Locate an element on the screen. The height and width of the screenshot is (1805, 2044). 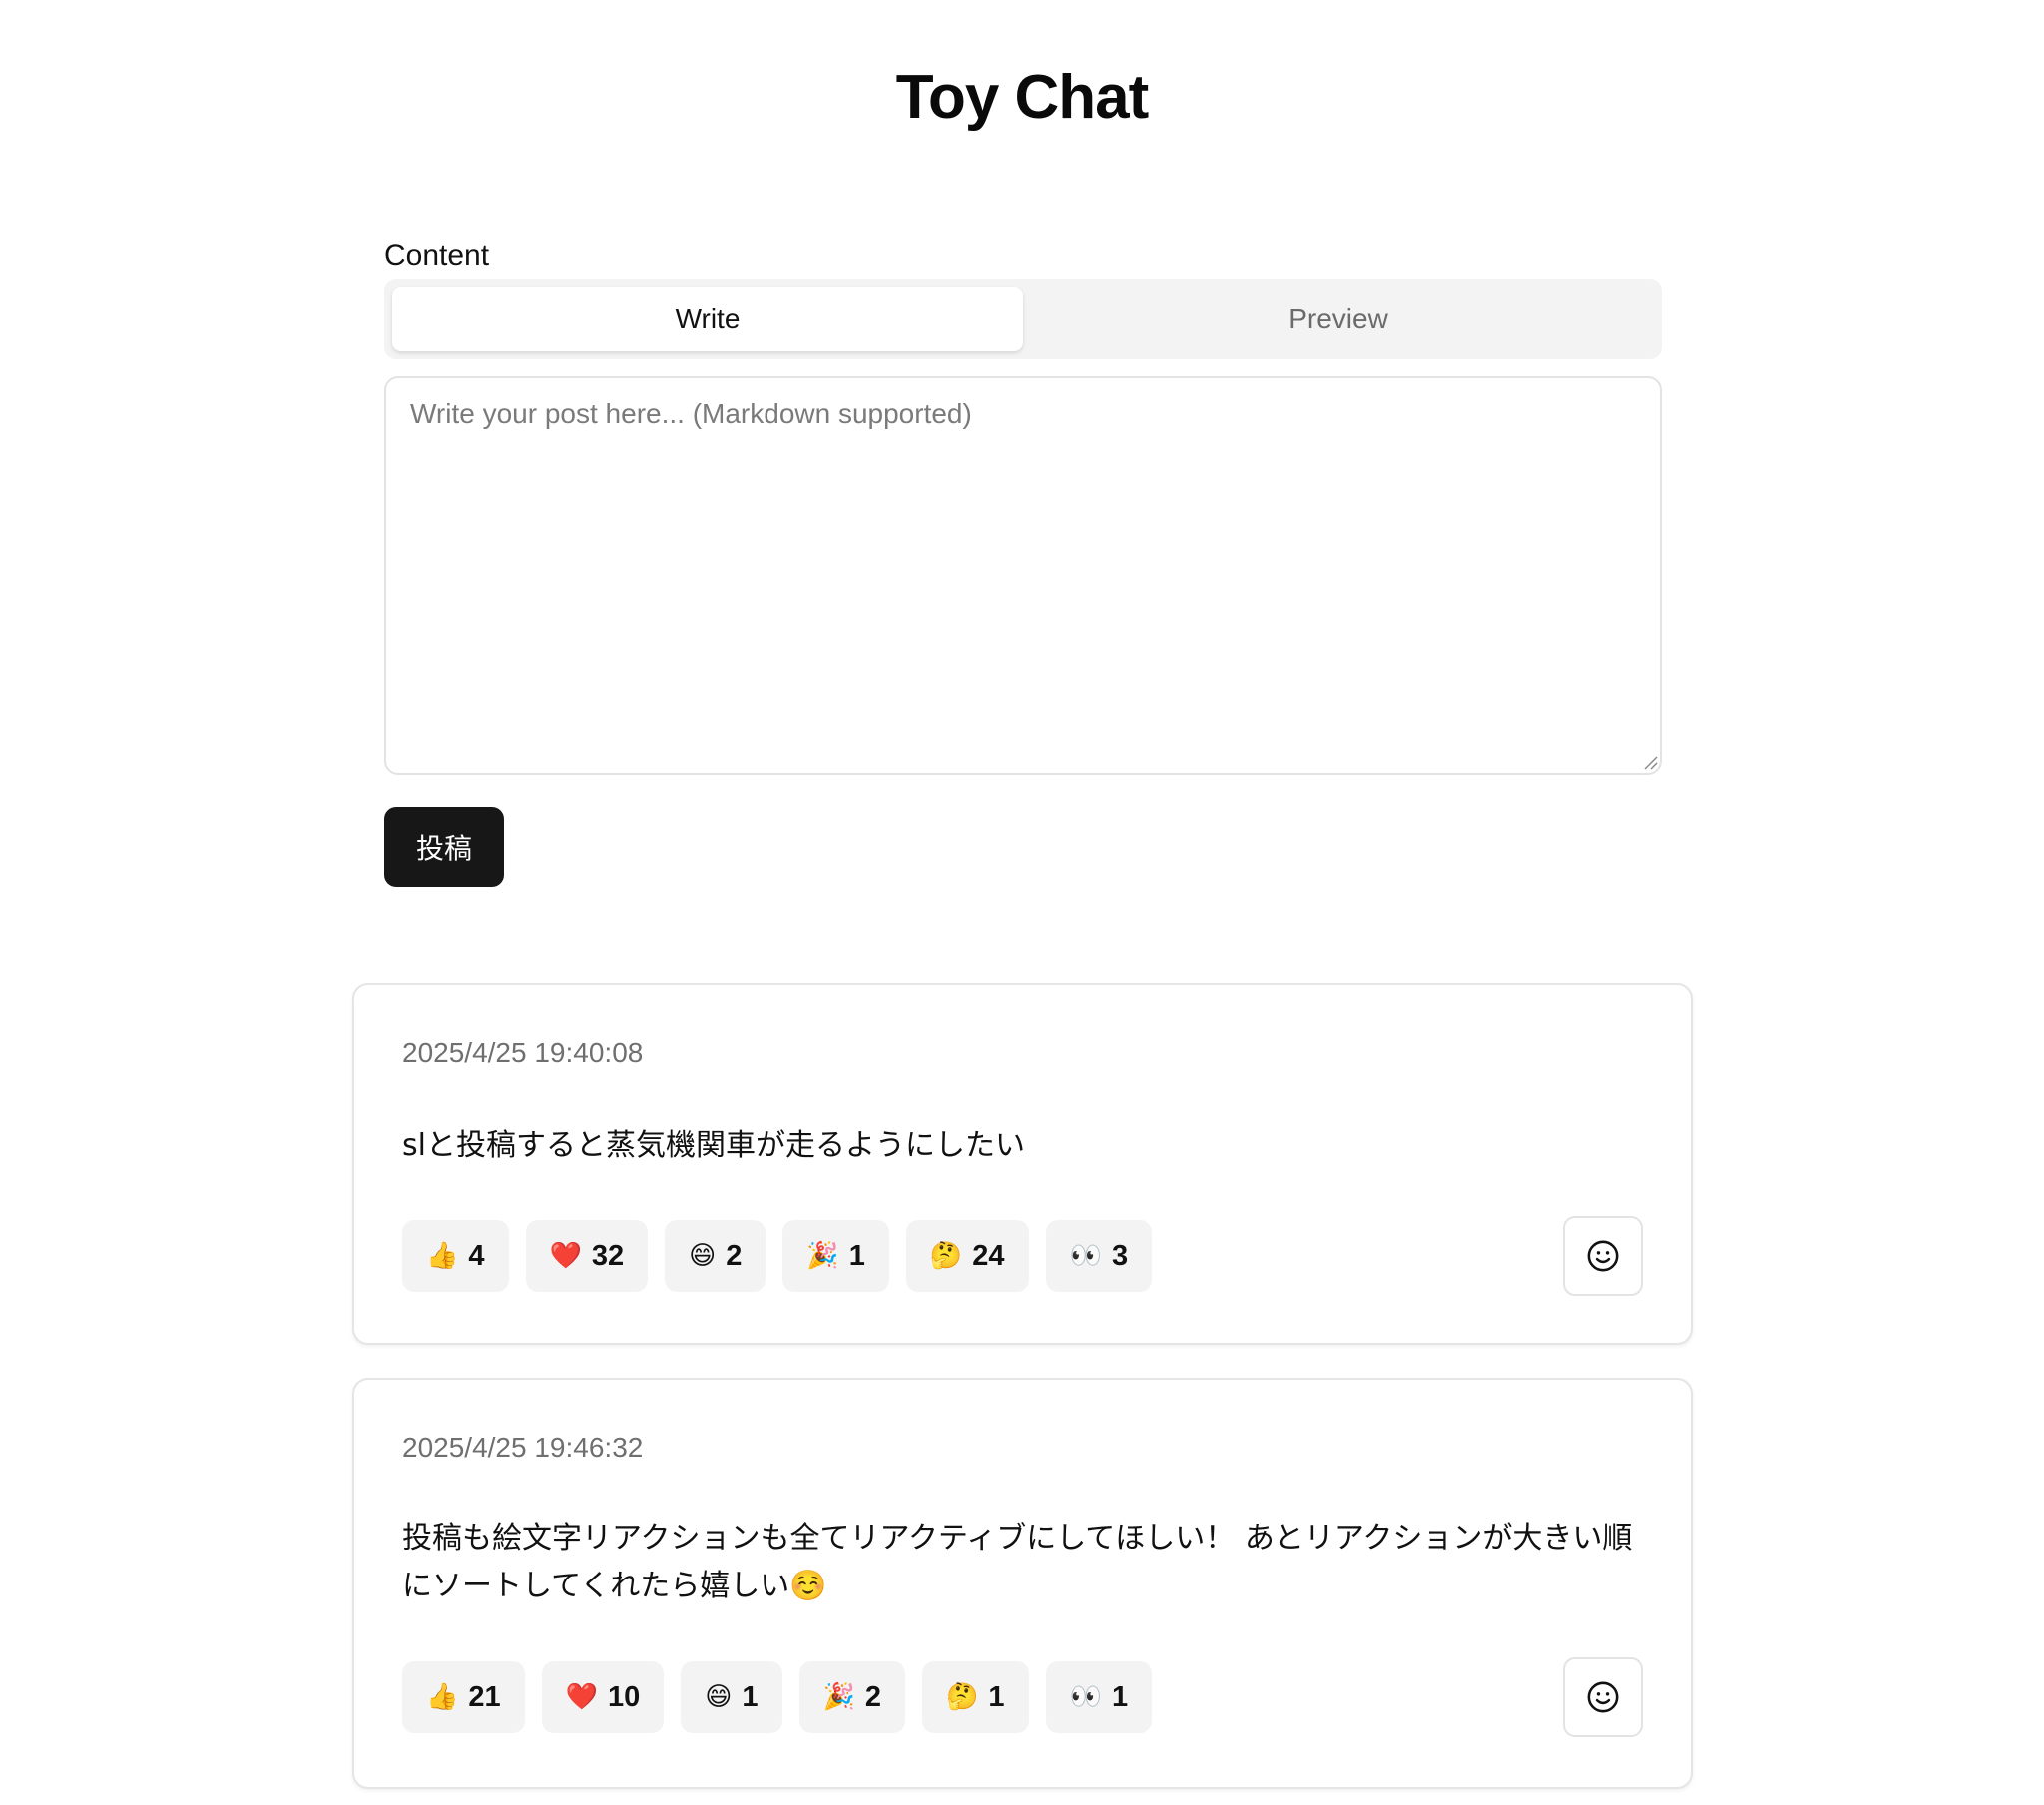
content-label: Content is located at coordinates (437, 255).